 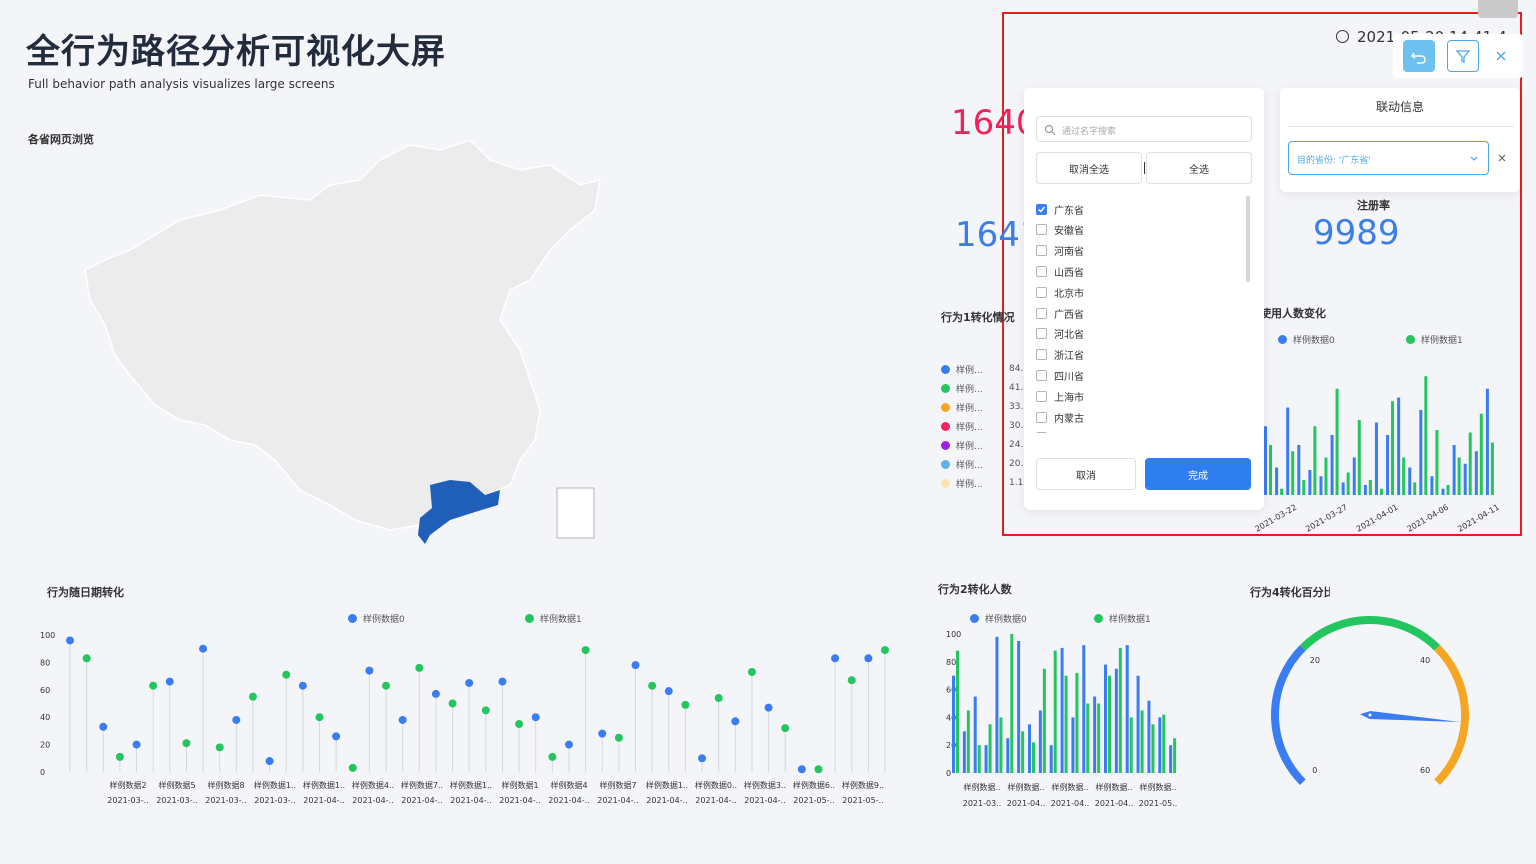 What do you see at coordinates (1388, 158) in the screenshot?
I see `link-select: 目的省份: '广东省'` at bounding box center [1388, 158].